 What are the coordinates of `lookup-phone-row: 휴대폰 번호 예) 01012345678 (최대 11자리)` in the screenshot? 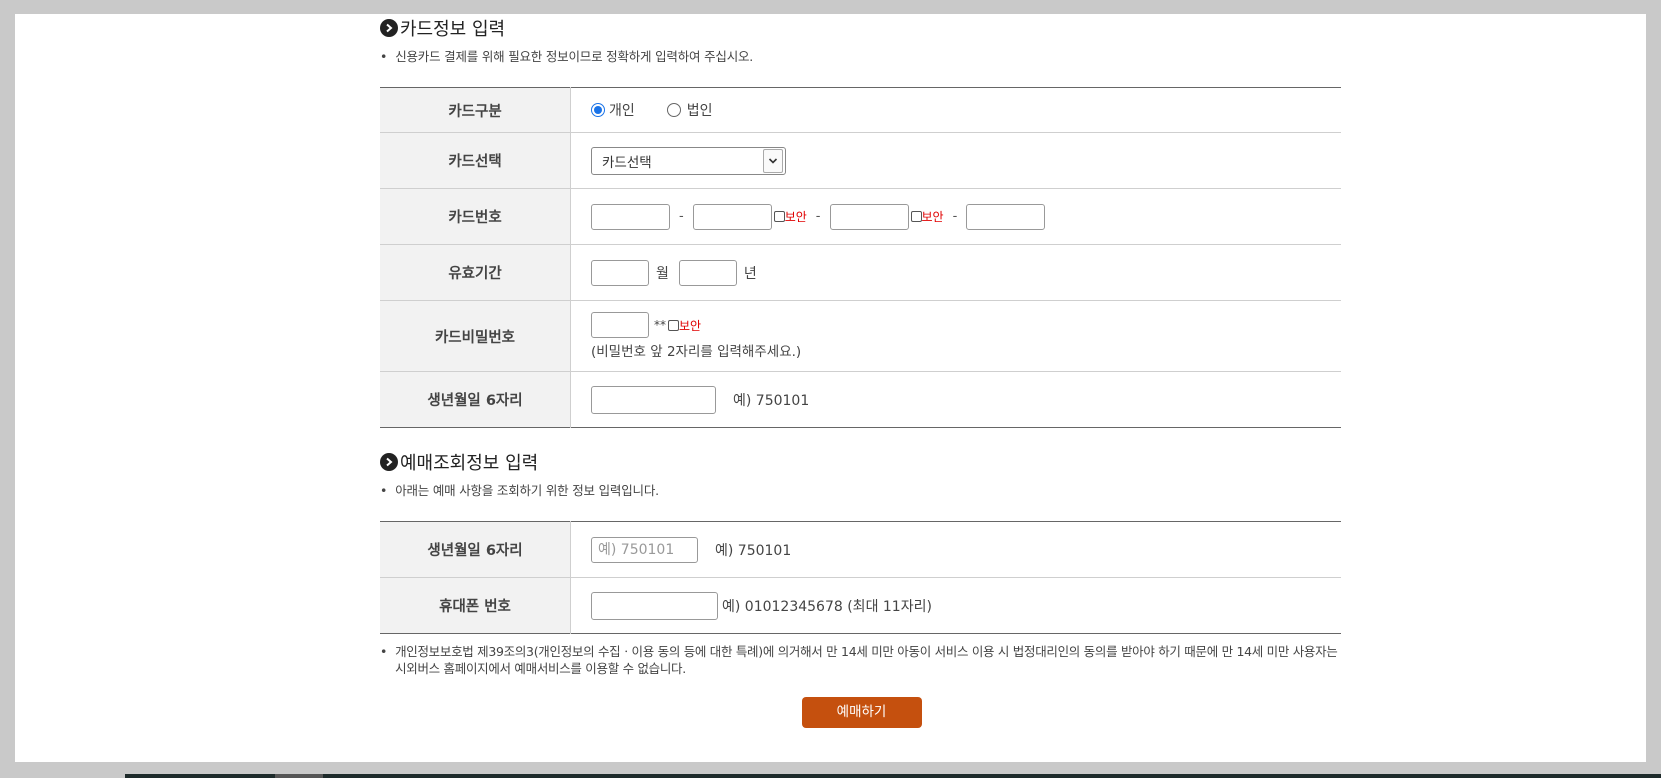 It's located at (860, 605).